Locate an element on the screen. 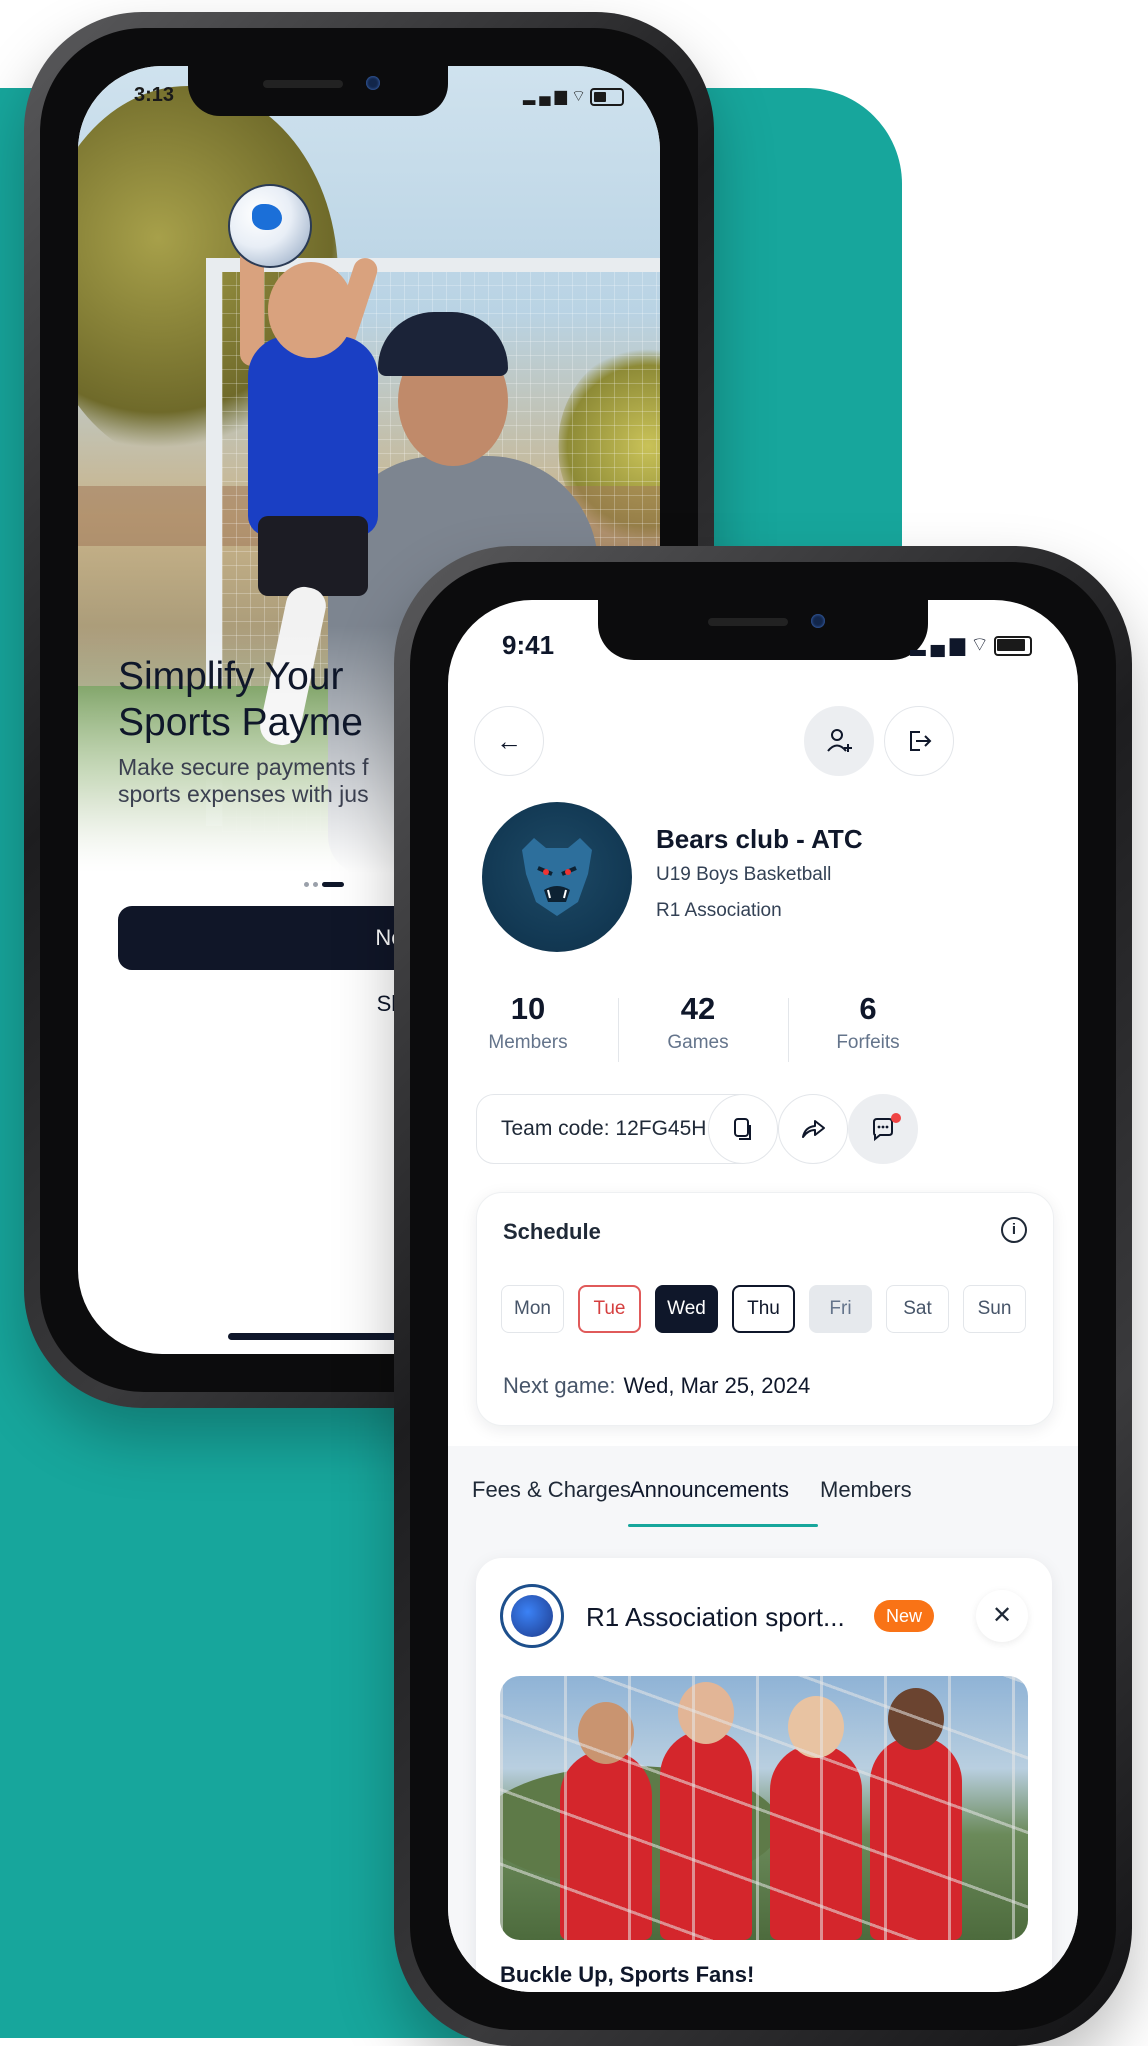  arrow-left-icon: ← is located at coordinates (509, 740).